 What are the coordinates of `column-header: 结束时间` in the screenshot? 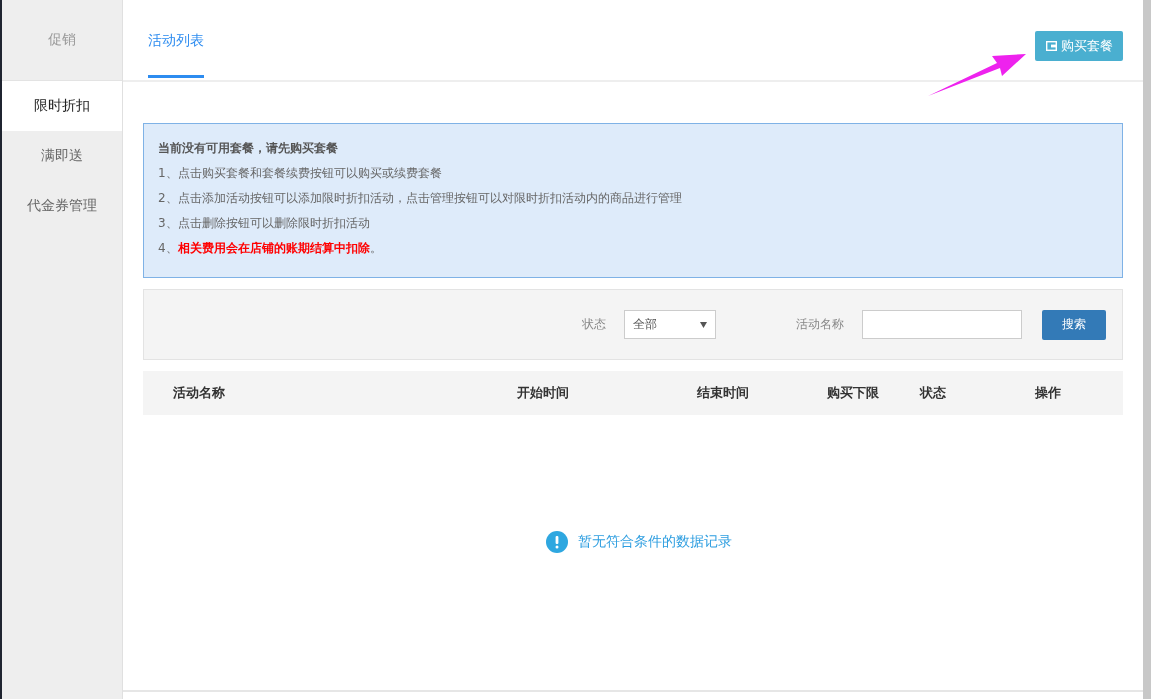 It's located at (723, 393).